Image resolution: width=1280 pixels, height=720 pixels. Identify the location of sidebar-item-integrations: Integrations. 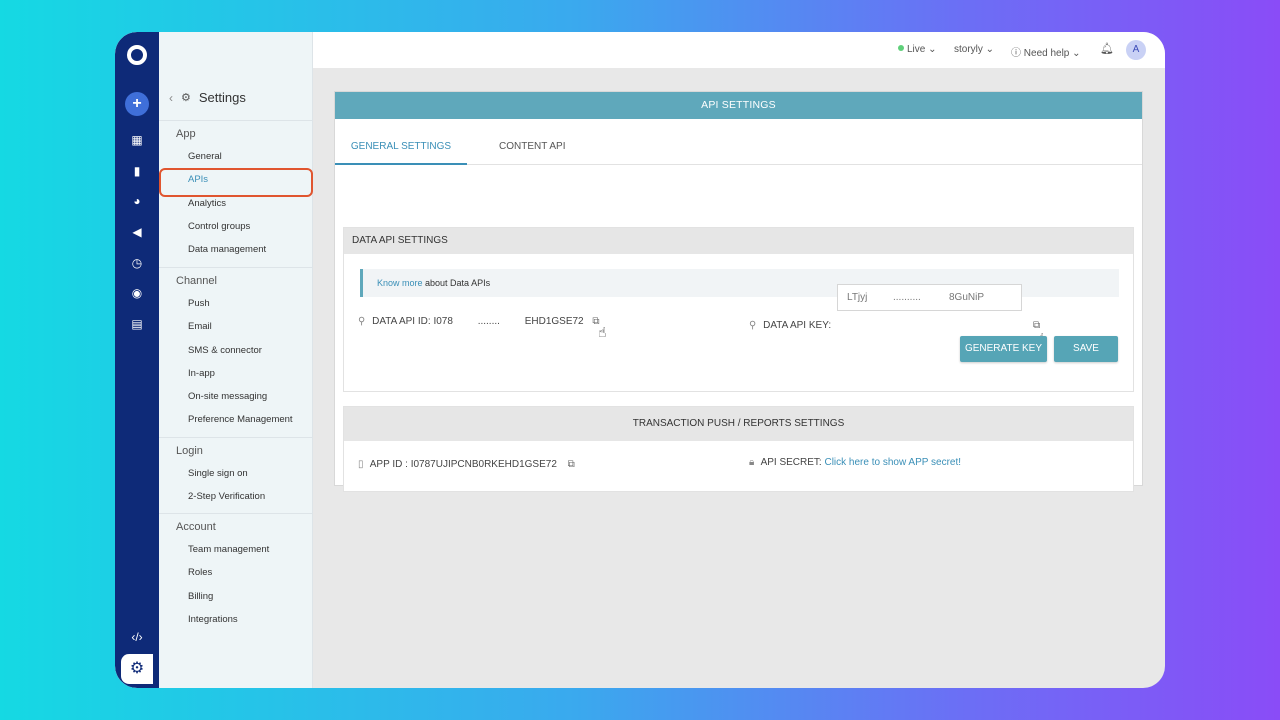
(236, 619).